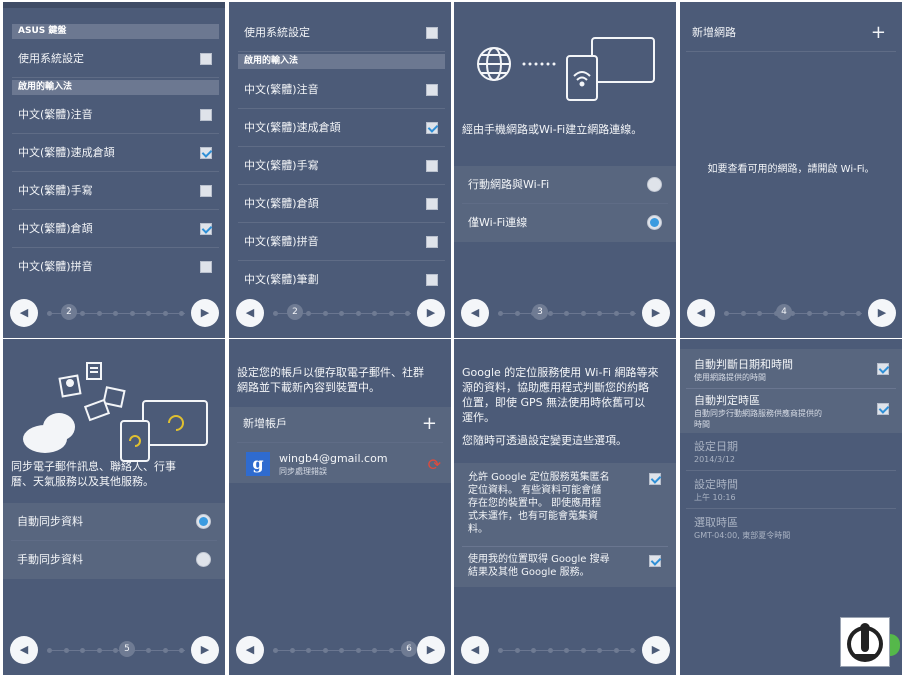  I want to click on account-row: g wingb4@gmail.com 同步處理錯誤 ⟳, so click(340, 463).